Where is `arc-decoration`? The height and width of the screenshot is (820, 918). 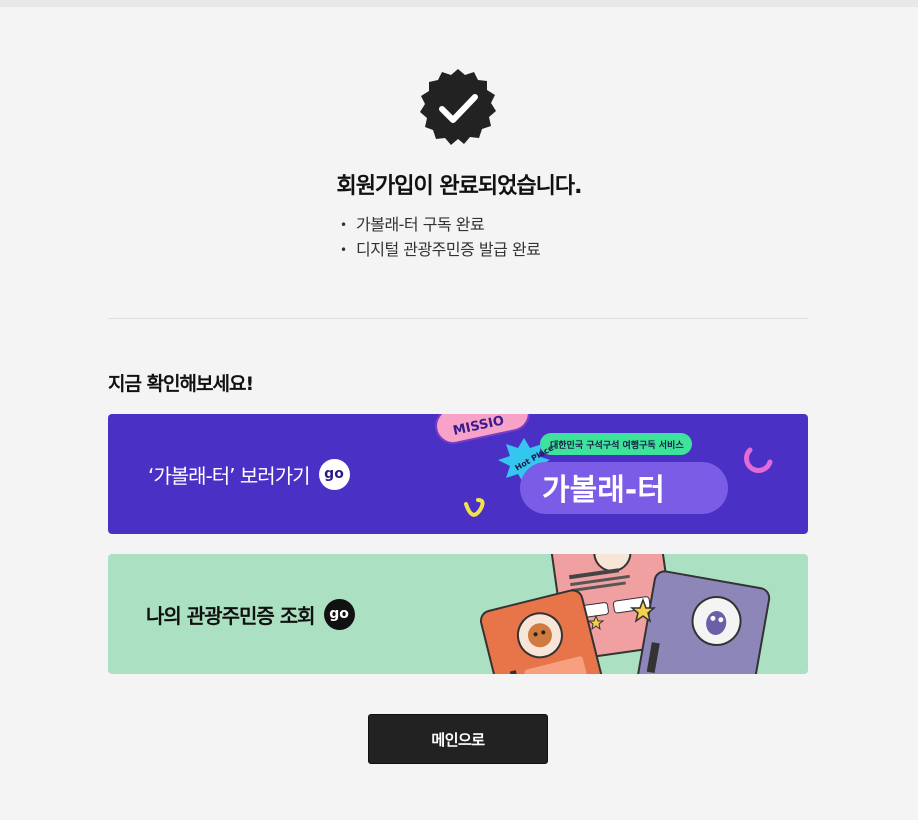
arc-decoration is located at coordinates (758, 460).